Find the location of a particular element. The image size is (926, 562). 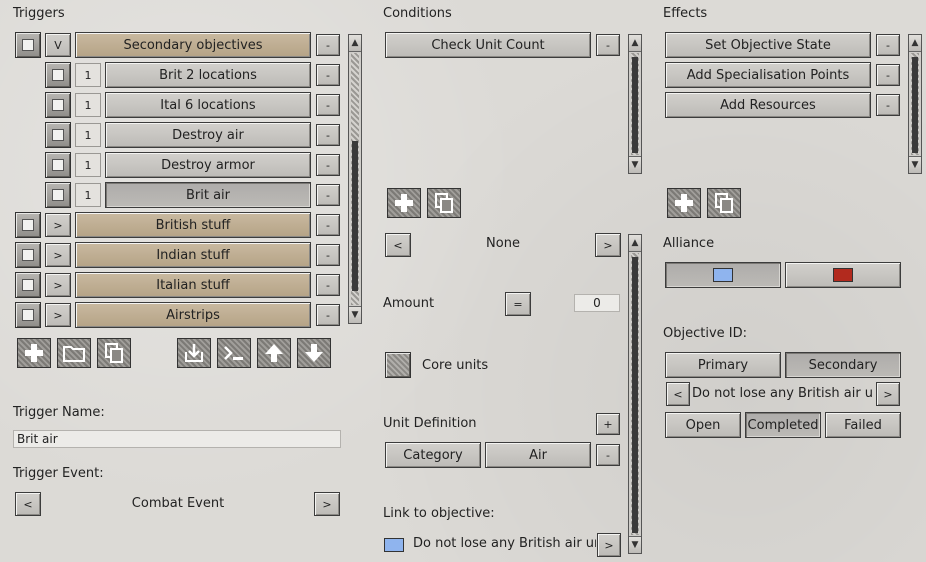

trigger-item: Destroy air is located at coordinates (208, 135).